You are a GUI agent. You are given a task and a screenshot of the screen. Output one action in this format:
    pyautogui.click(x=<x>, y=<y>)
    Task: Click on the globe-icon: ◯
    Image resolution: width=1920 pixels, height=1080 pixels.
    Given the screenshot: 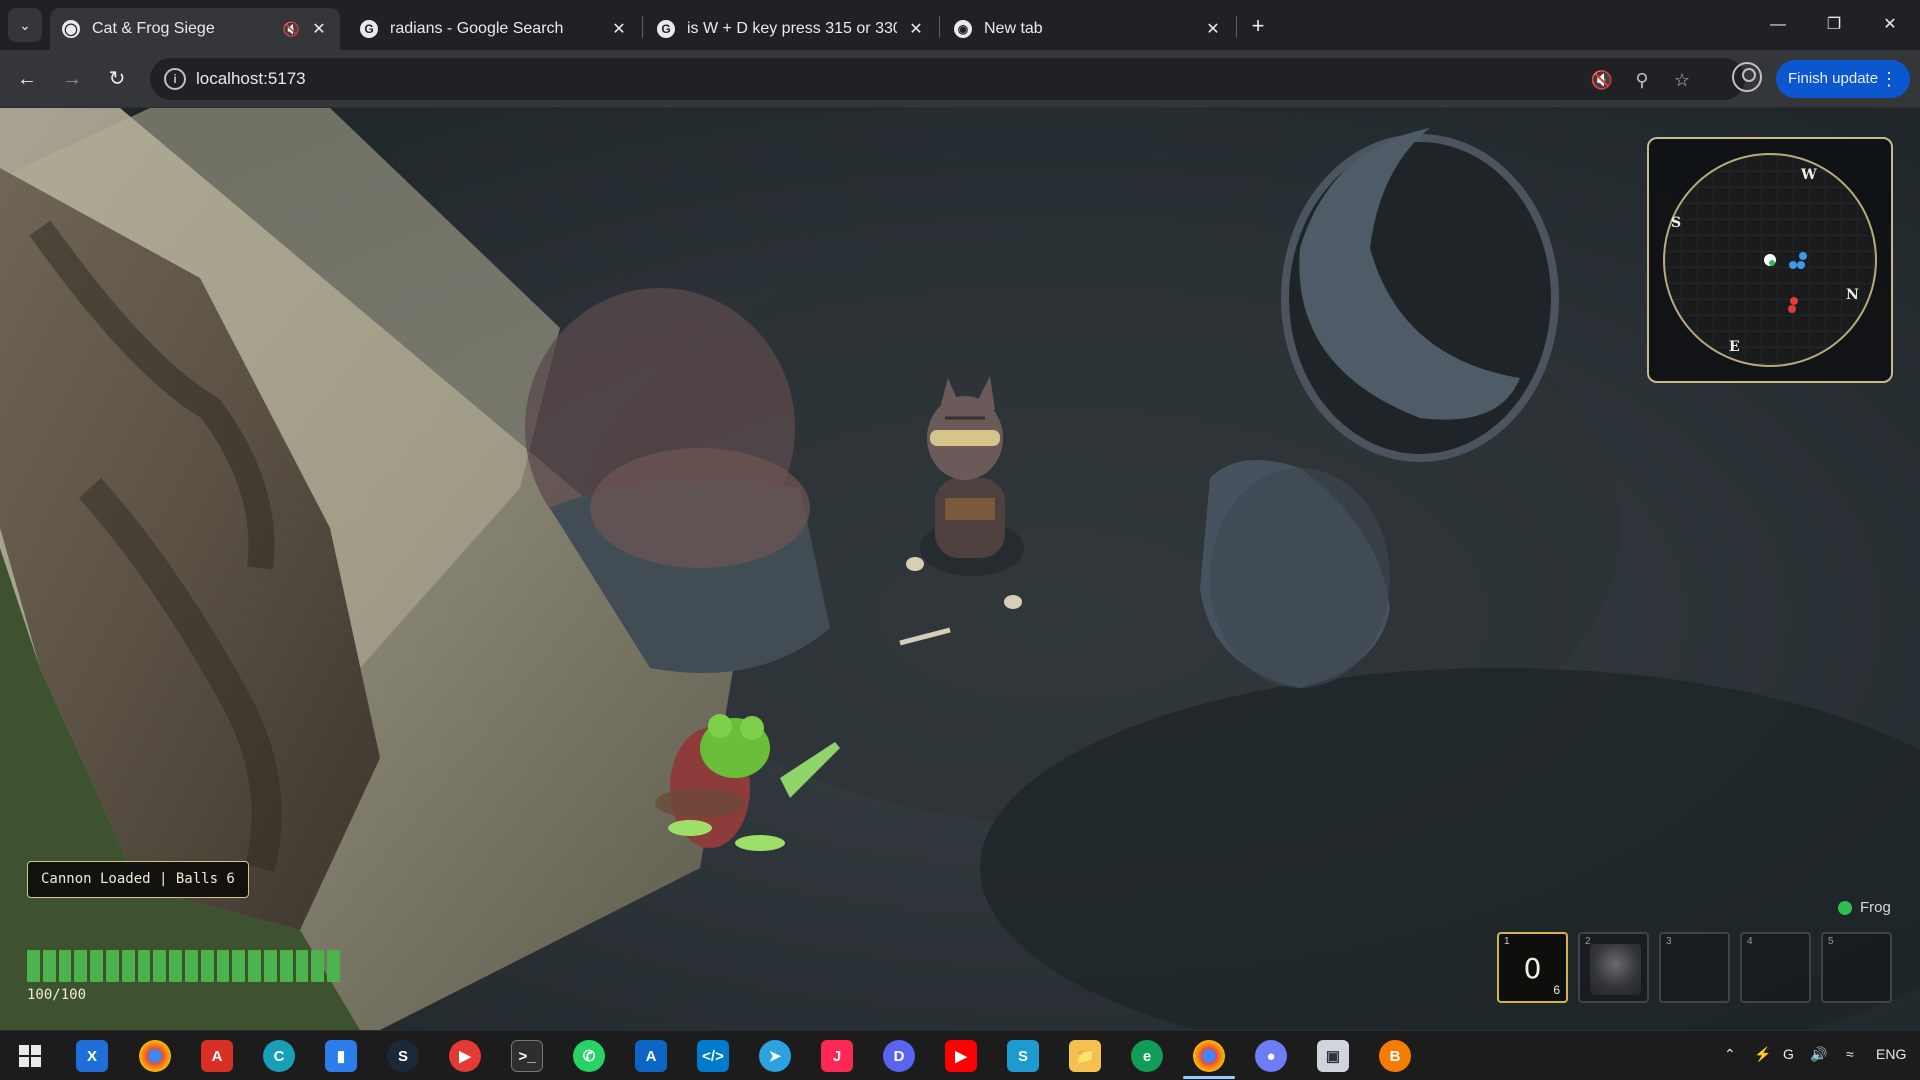 What is the action you would take?
    pyautogui.click(x=71, y=29)
    